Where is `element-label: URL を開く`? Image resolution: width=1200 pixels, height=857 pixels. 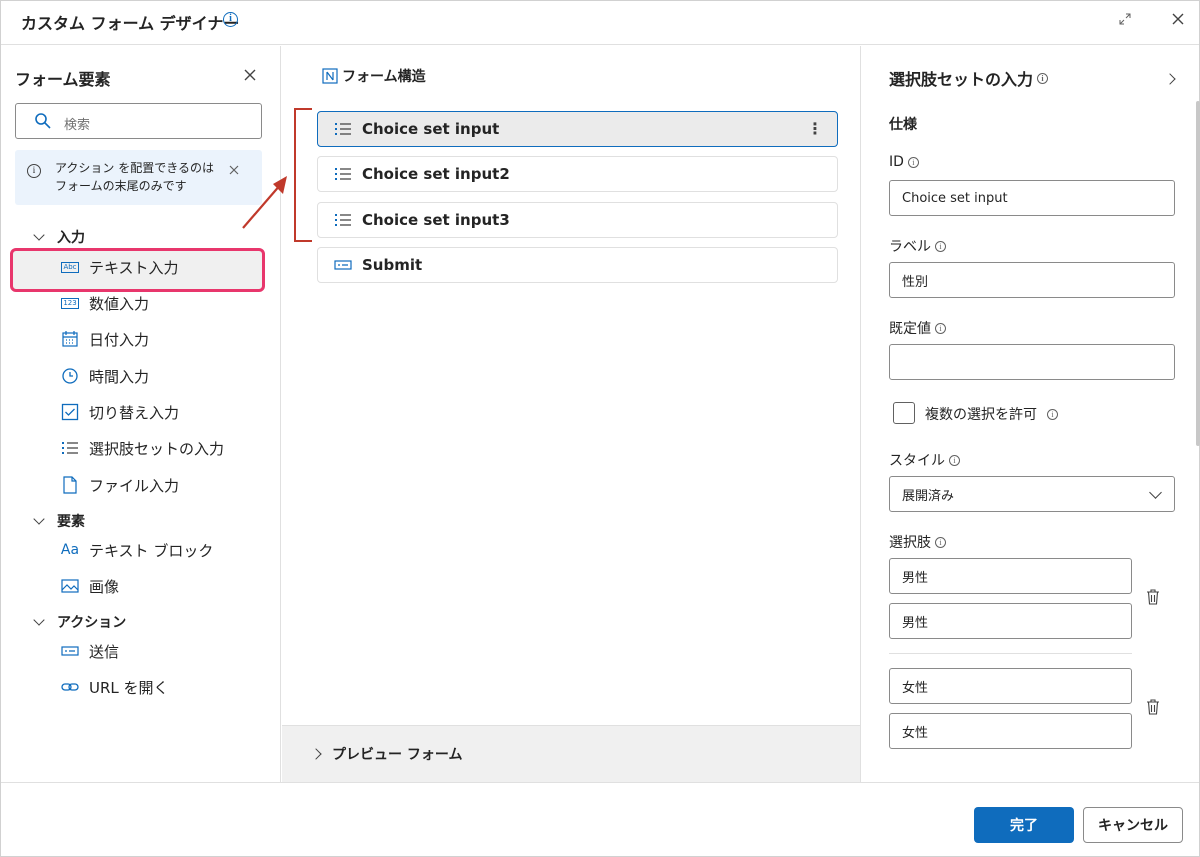
element-label: URL を開く is located at coordinates (129, 687).